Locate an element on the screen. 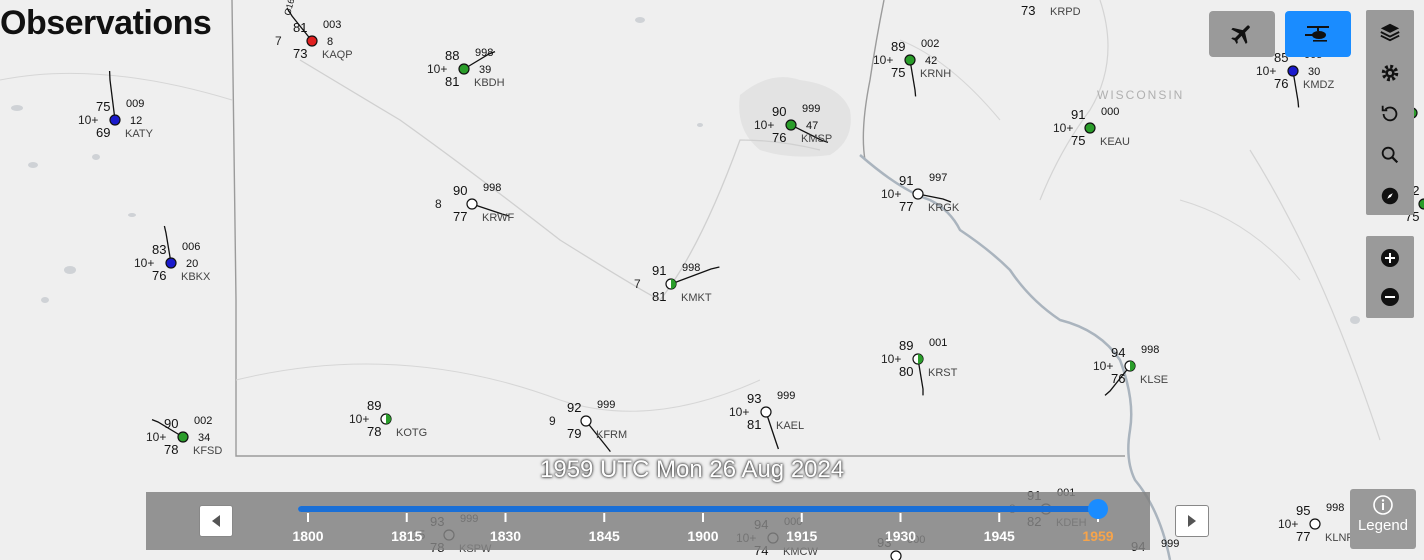 The height and width of the screenshot is (560, 1424). timeline-tick-label: 1830 is located at coordinates (505, 536).